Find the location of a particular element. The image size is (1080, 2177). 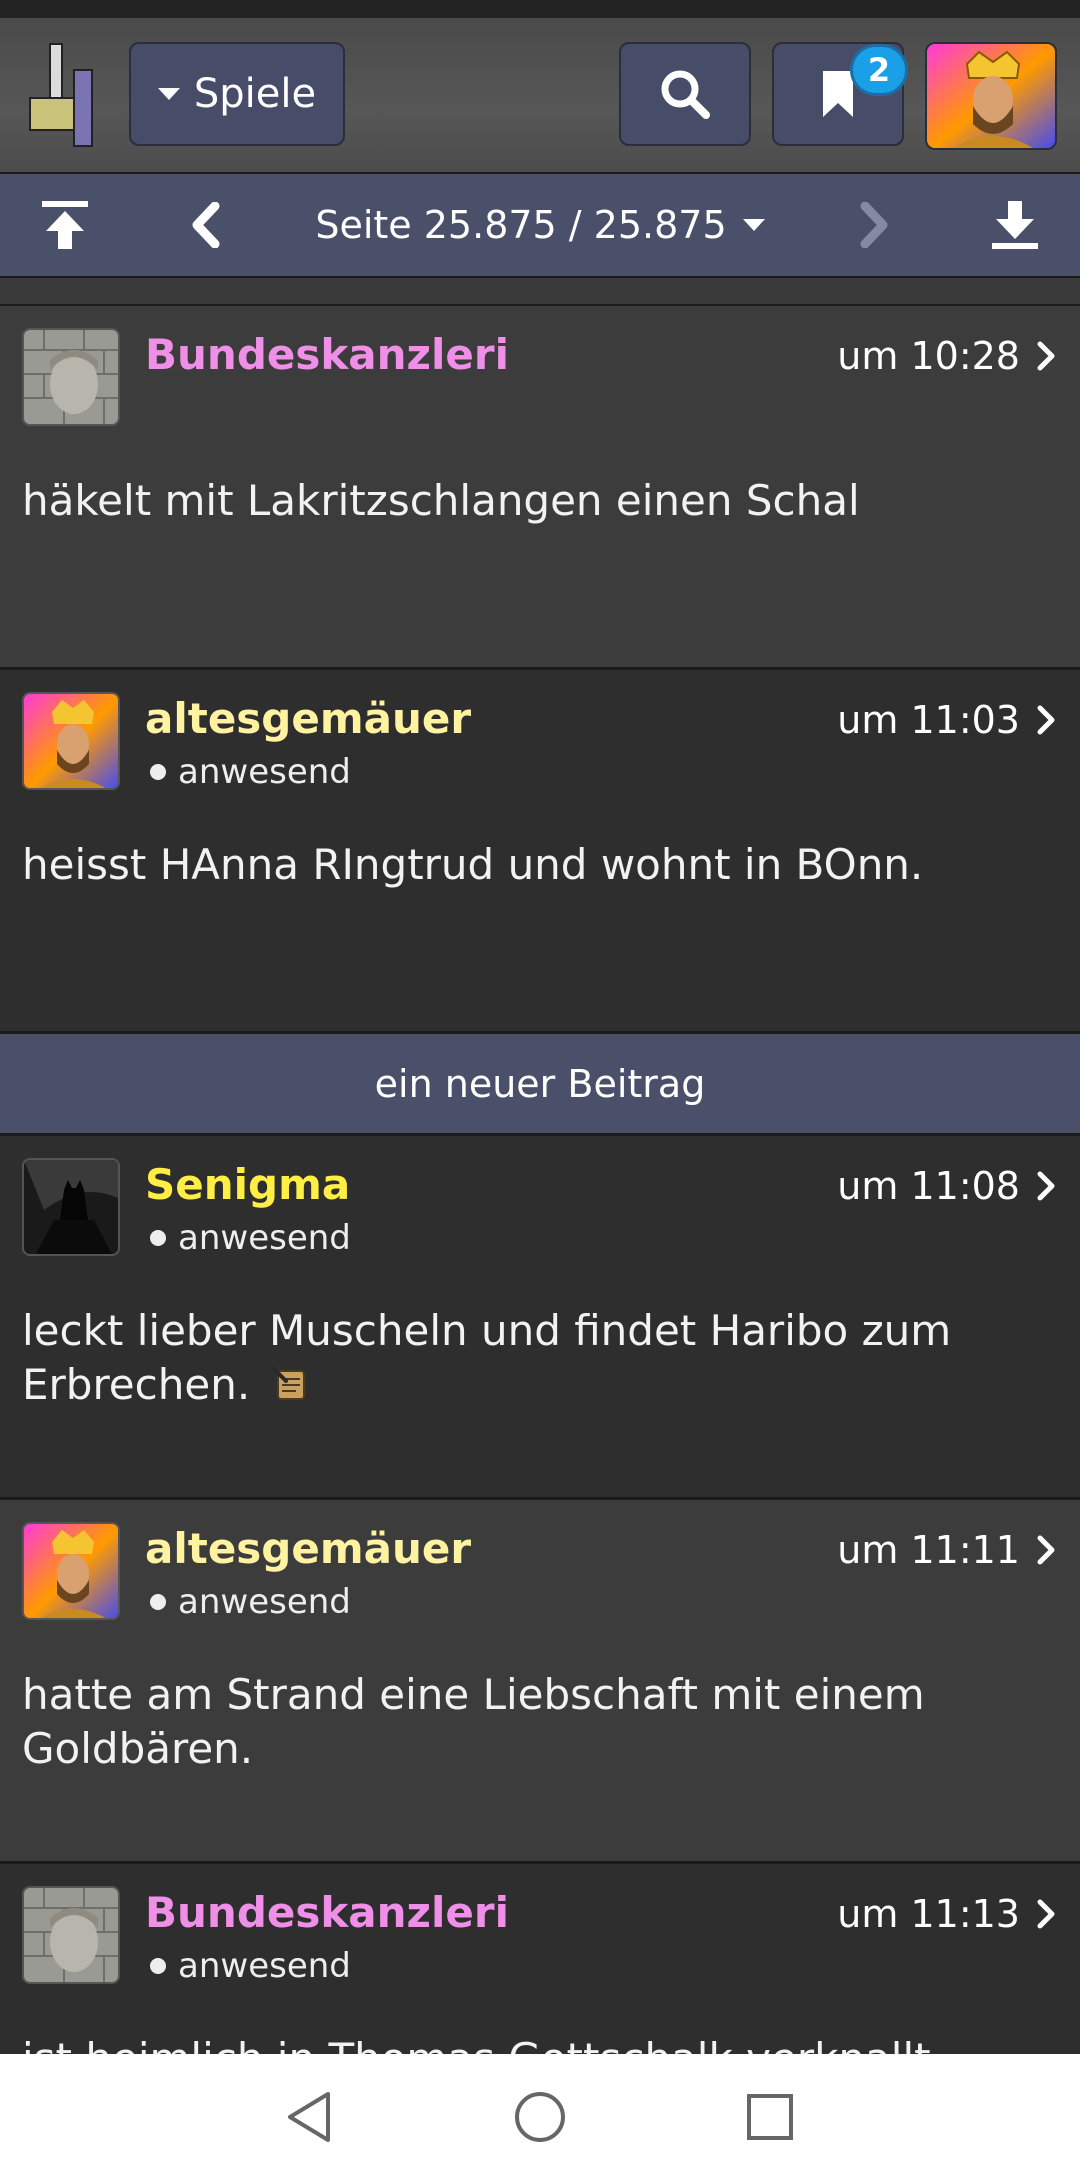

post-timestamp: um 11:03 is located at coordinates (946, 720).